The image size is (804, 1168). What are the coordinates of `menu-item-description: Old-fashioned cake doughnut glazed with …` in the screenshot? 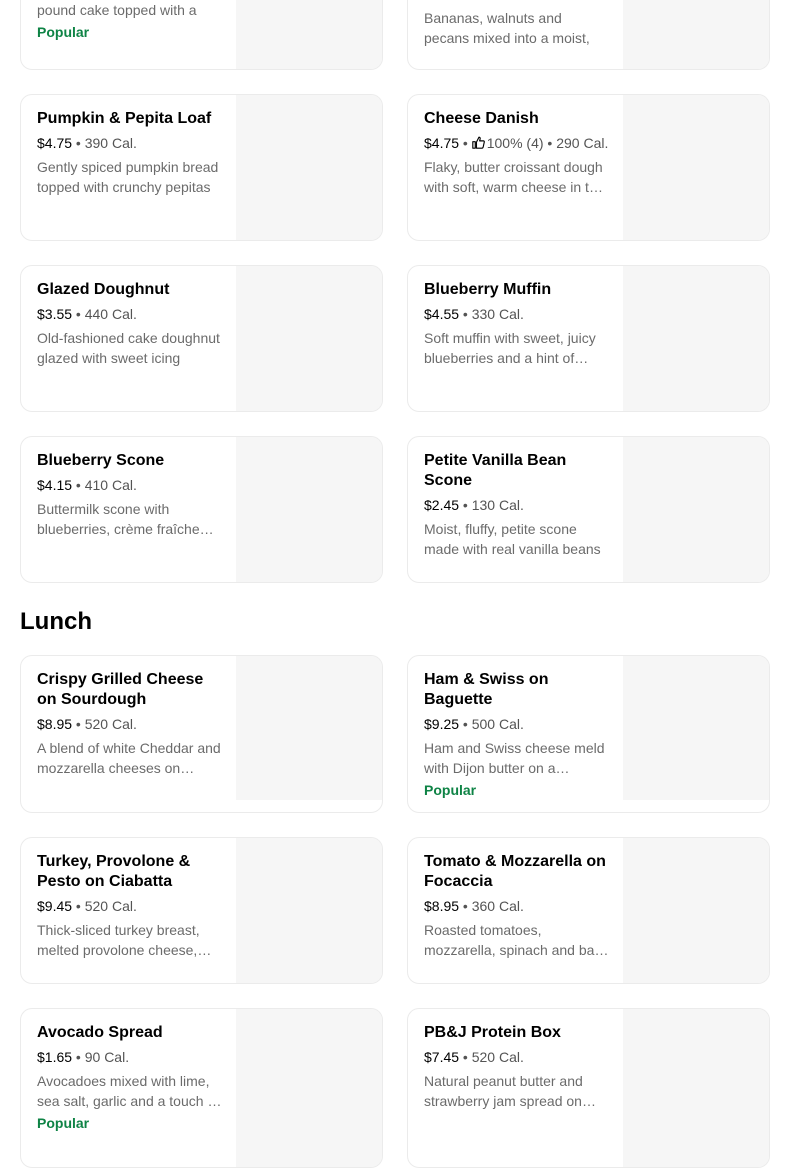 It's located at (128, 348).